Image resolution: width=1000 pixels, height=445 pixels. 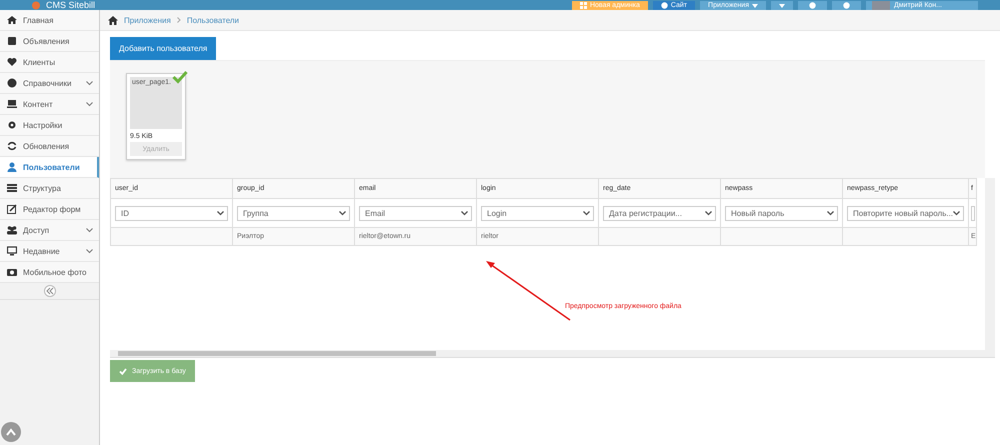 I want to click on column-select: Группа, so click(x=293, y=213).